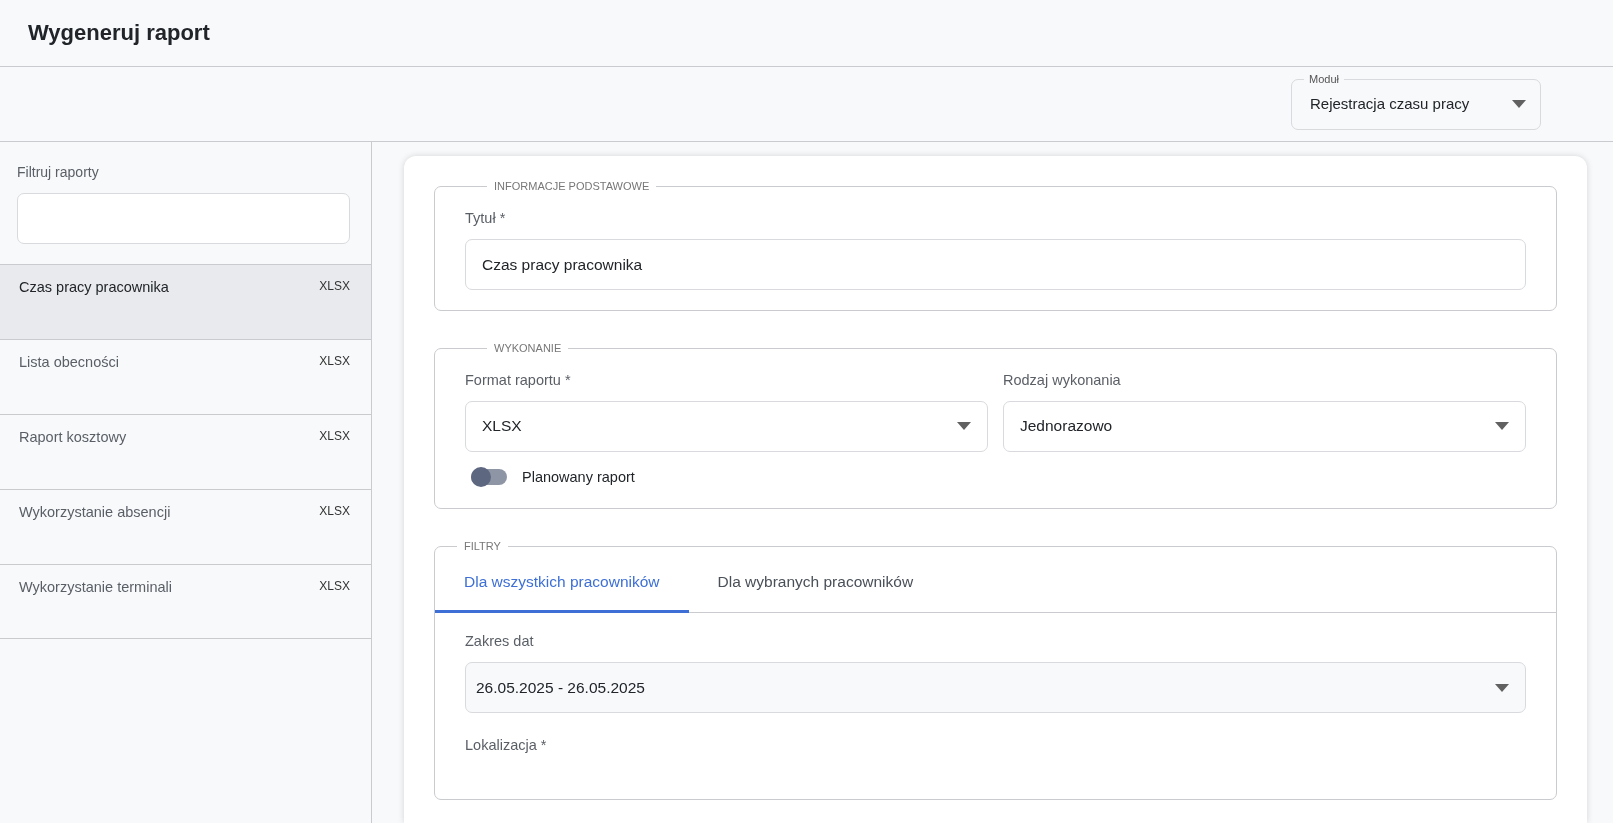 This screenshot has width=1613, height=823. Describe the element at coordinates (1062, 380) in the screenshot. I see `field-label: Rodzaj wykonania` at that location.